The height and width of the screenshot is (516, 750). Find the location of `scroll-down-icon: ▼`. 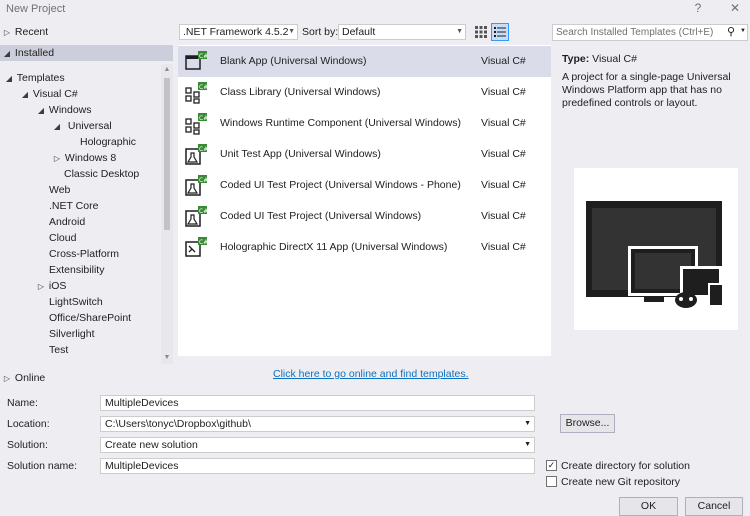

scroll-down-icon: ▼ is located at coordinates (167, 357).